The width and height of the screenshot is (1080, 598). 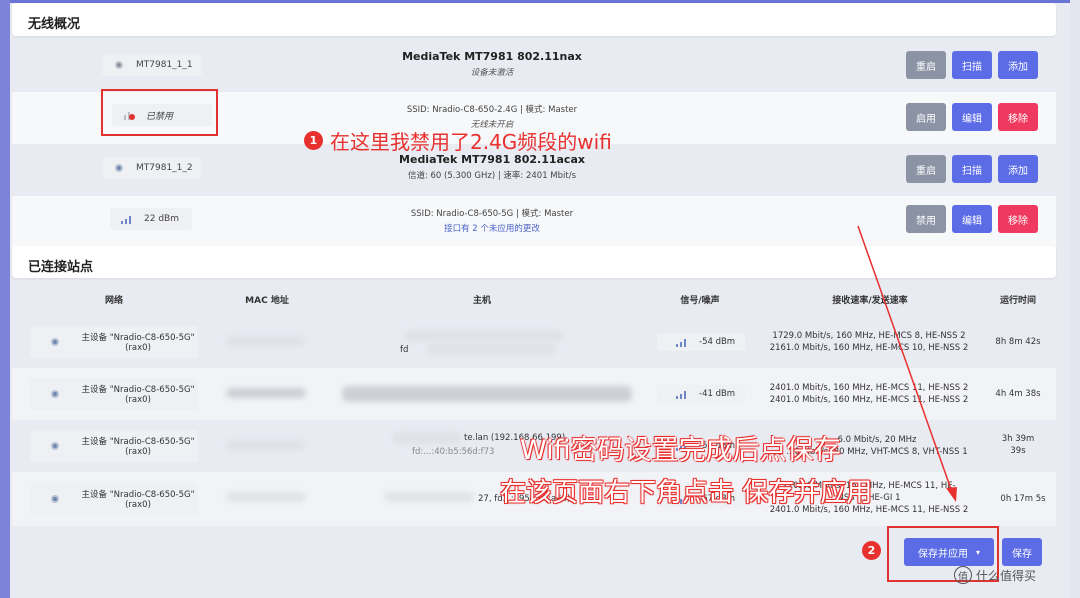 What do you see at coordinates (907, 363) in the screenshot?
I see `annotation-arrow` at bounding box center [907, 363].